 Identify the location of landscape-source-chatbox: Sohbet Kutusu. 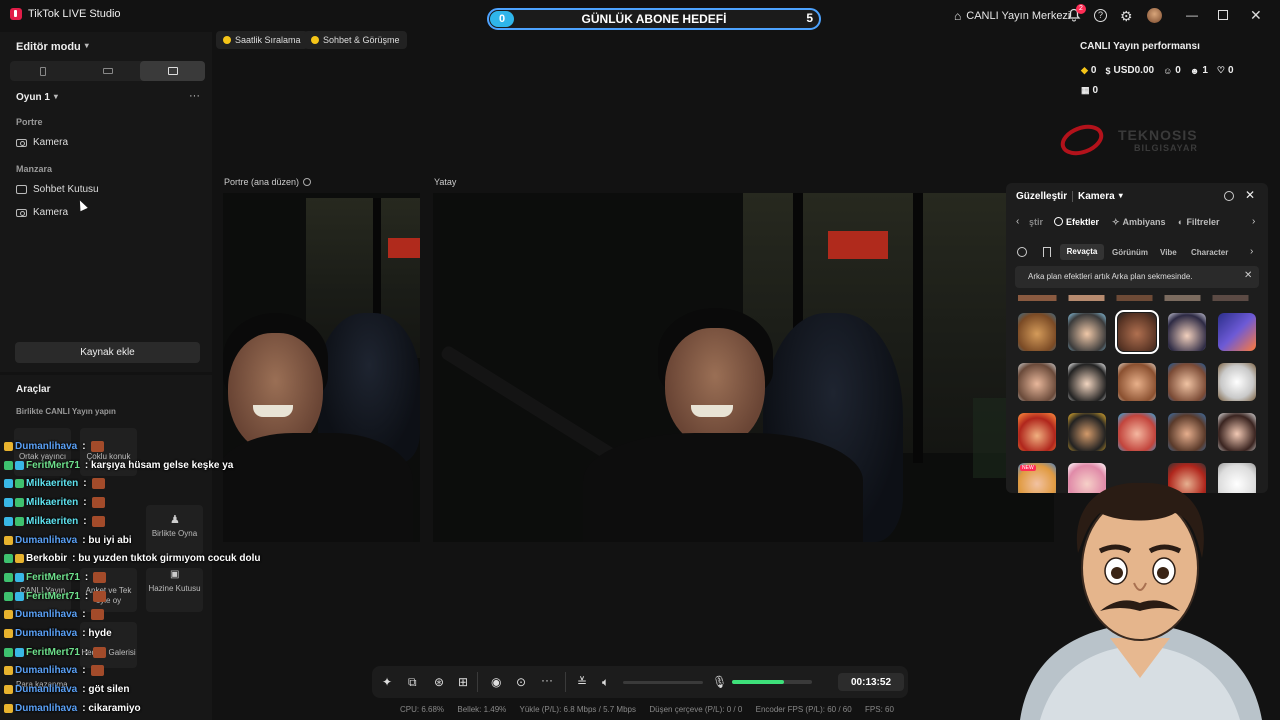
(57, 189).